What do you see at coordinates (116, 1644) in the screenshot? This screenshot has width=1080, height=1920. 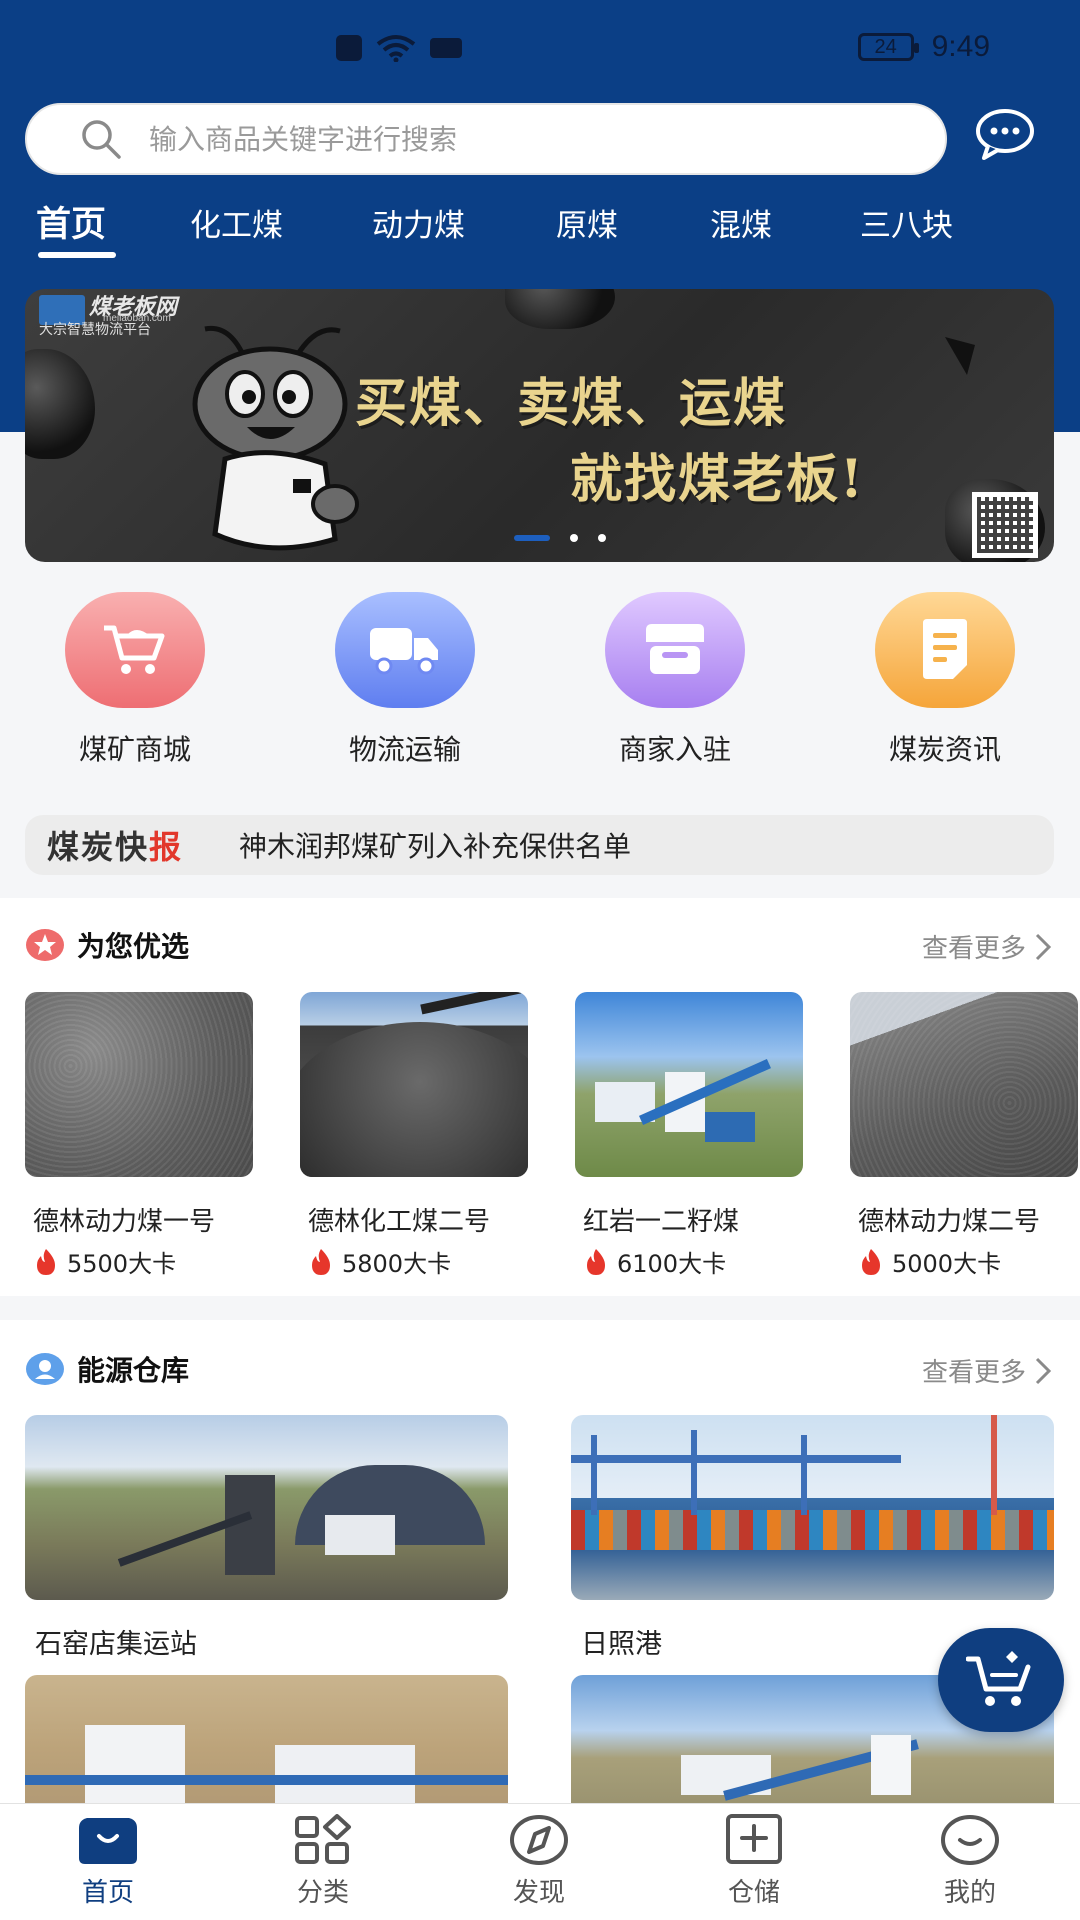 I see `warehouse-name: 石窑店集运站` at bounding box center [116, 1644].